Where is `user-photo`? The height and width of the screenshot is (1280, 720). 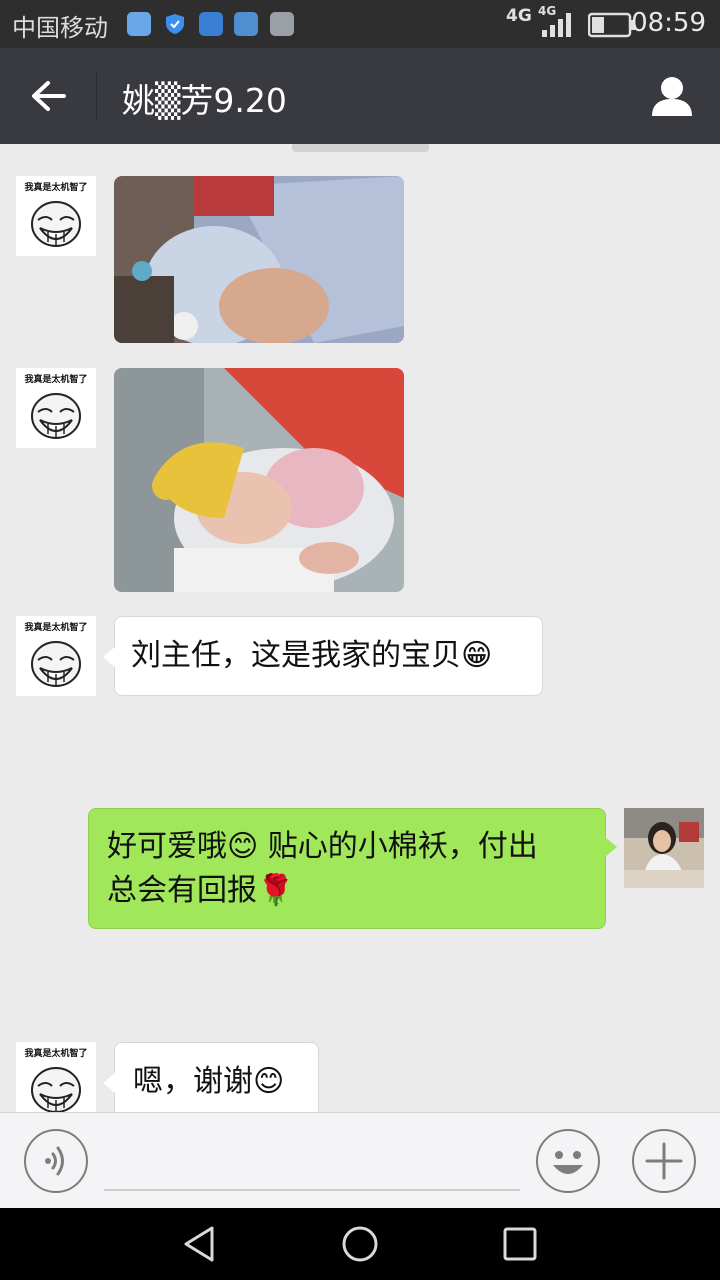 user-photo is located at coordinates (664, 848).